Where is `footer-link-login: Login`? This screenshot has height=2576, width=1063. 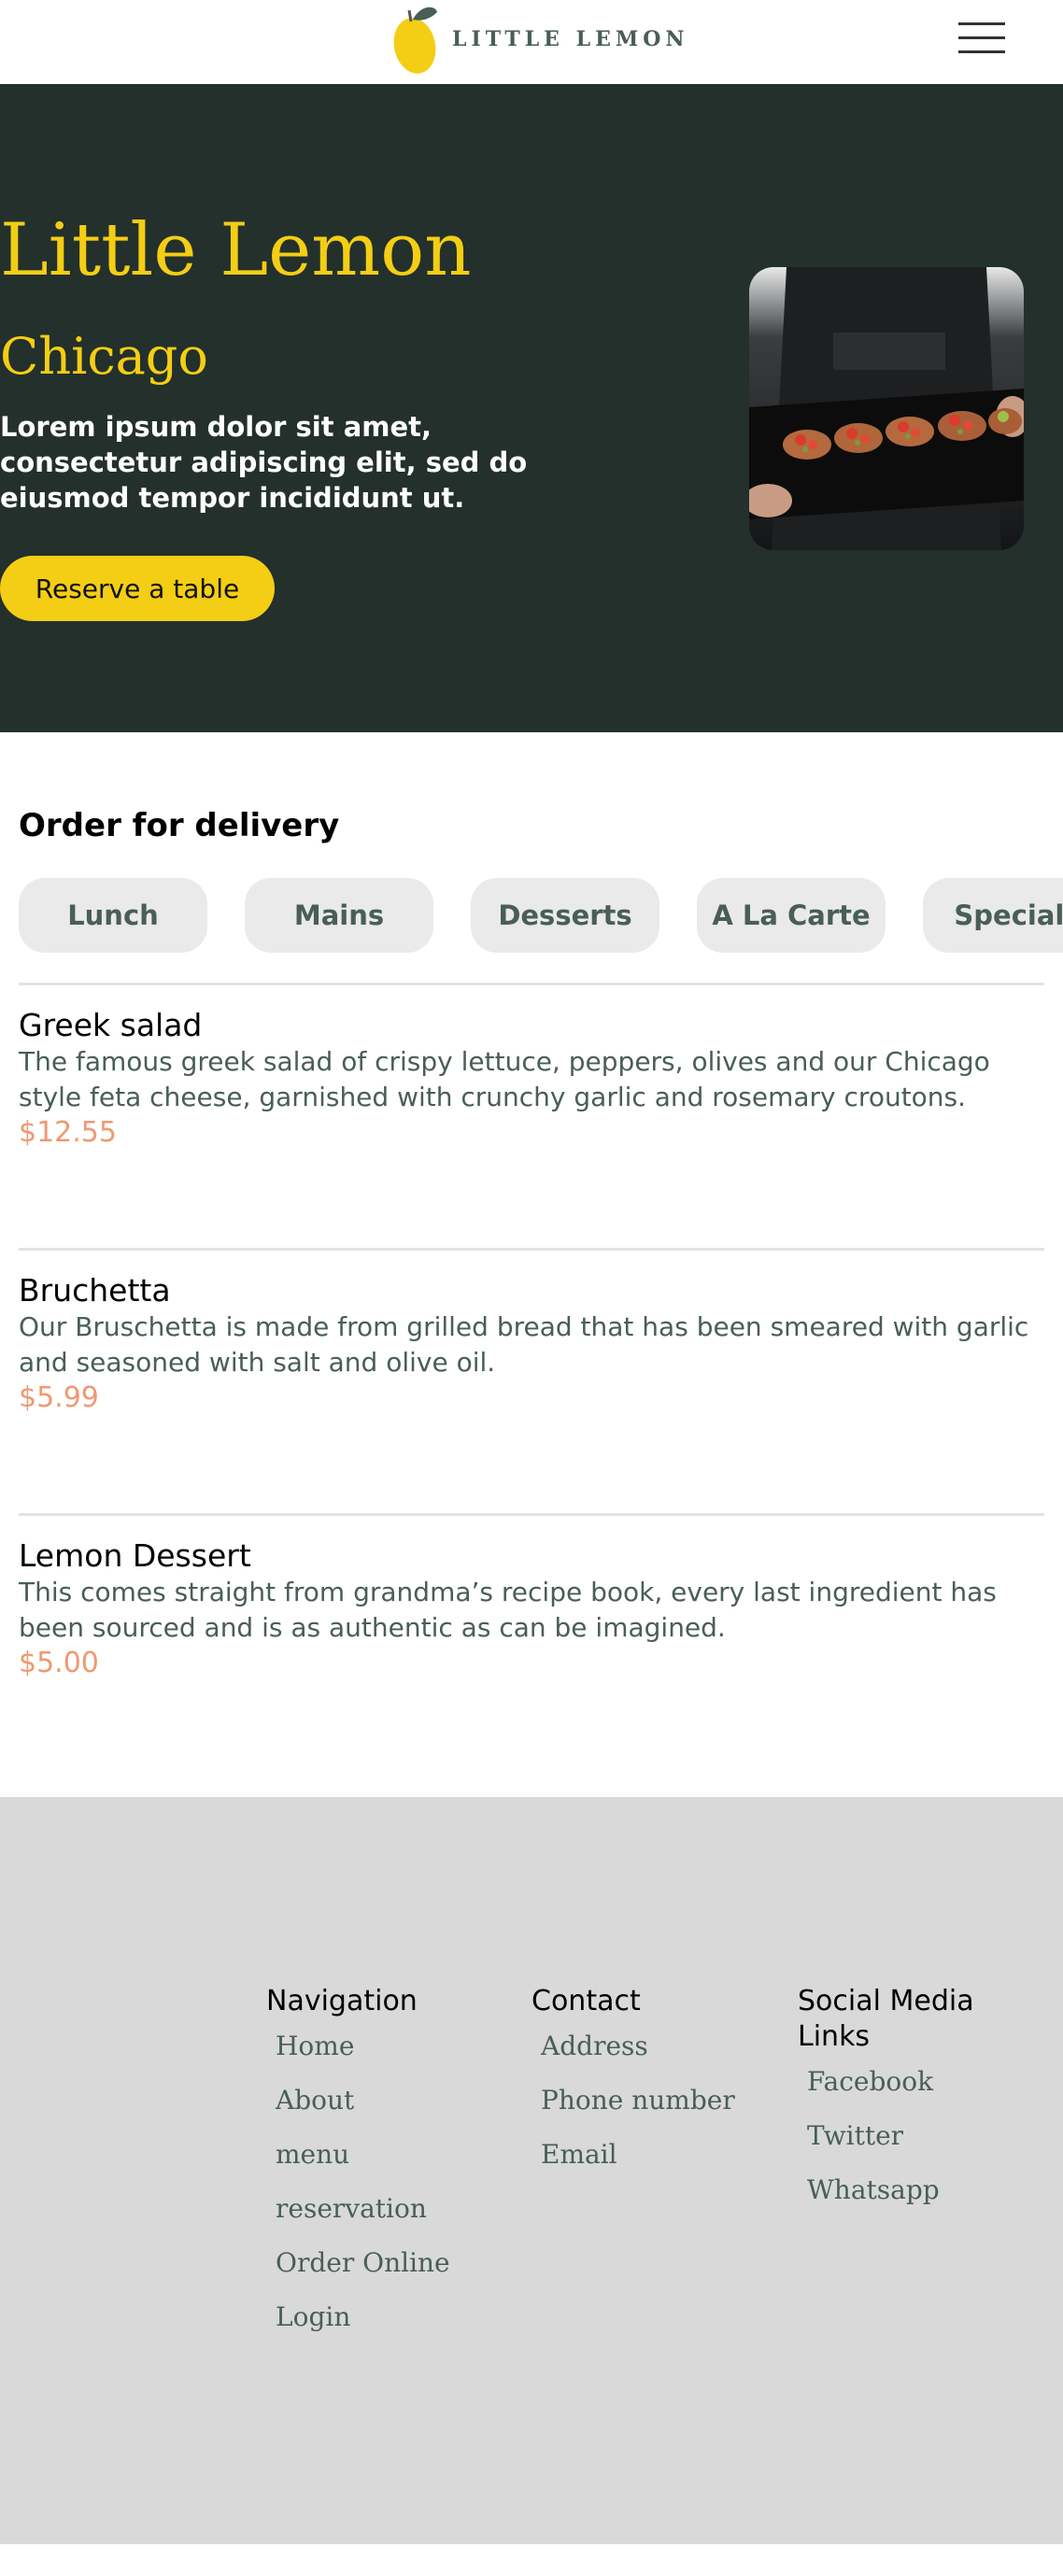
footer-link-login: Login is located at coordinates (397, 2317).